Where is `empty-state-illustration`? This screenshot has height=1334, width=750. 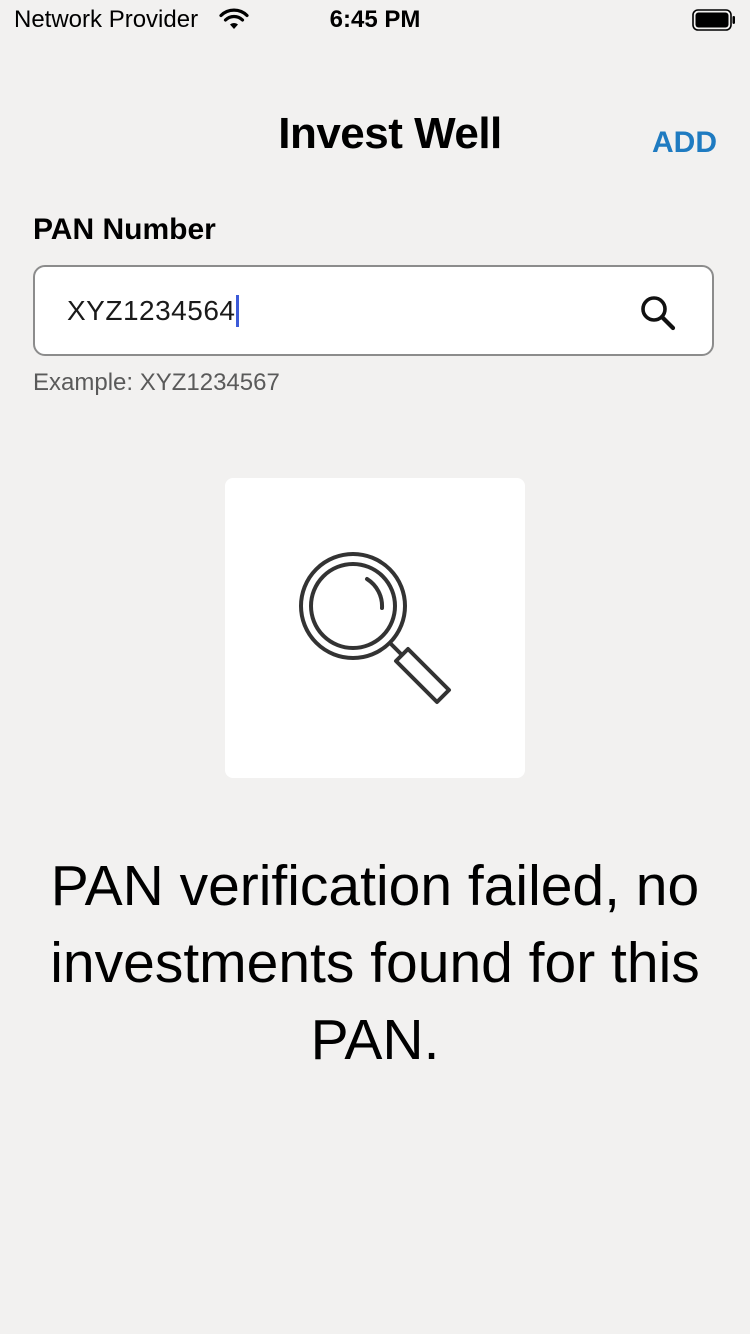 empty-state-illustration is located at coordinates (375, 628).